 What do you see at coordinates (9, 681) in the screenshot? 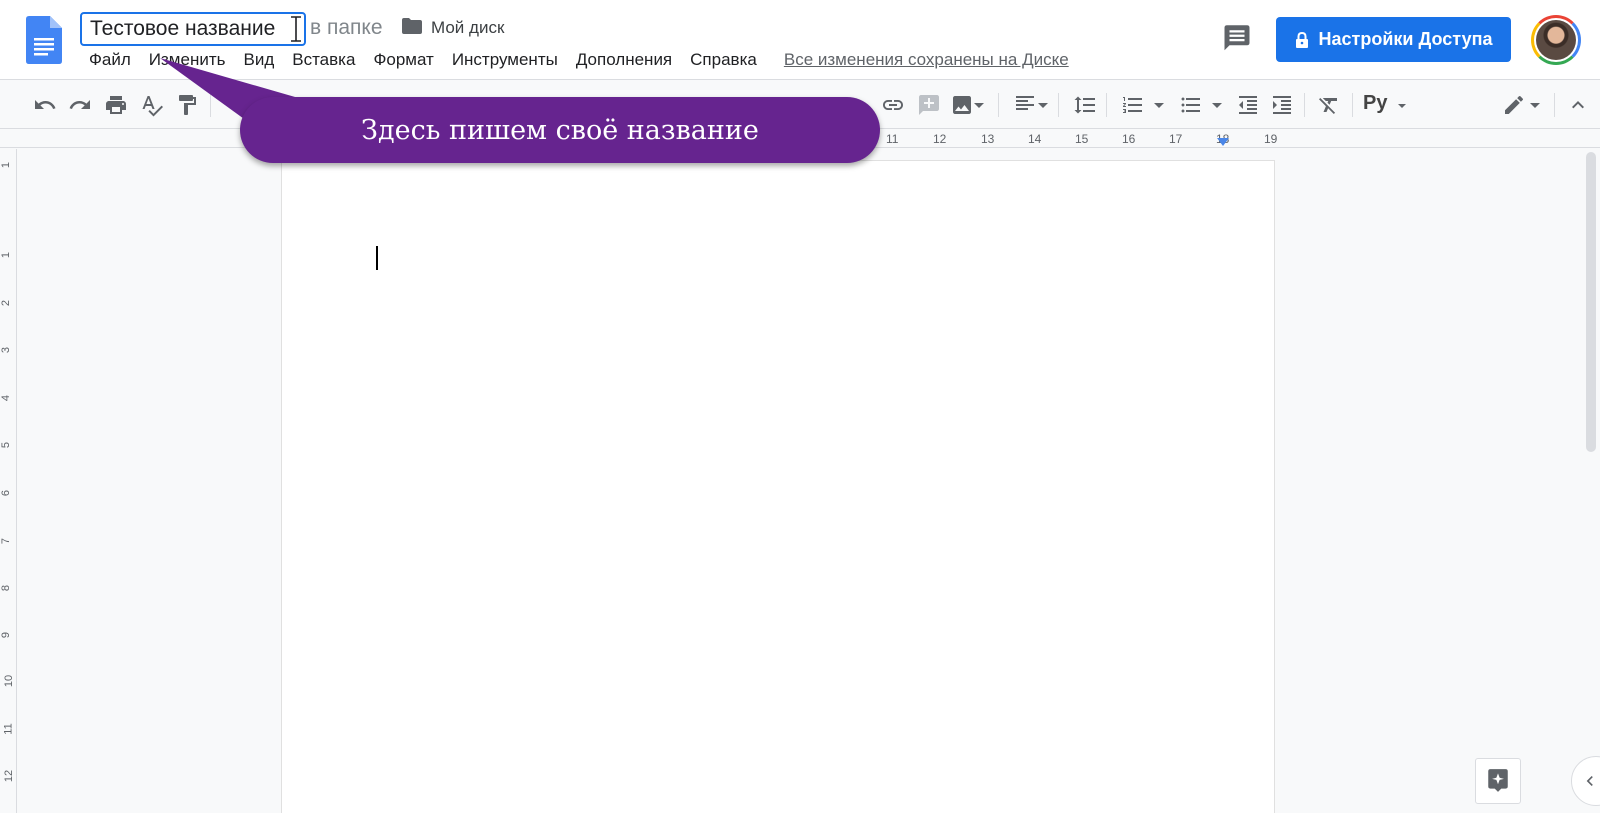
I see `ruler-tick: 10` at bounding box center [9, 681].